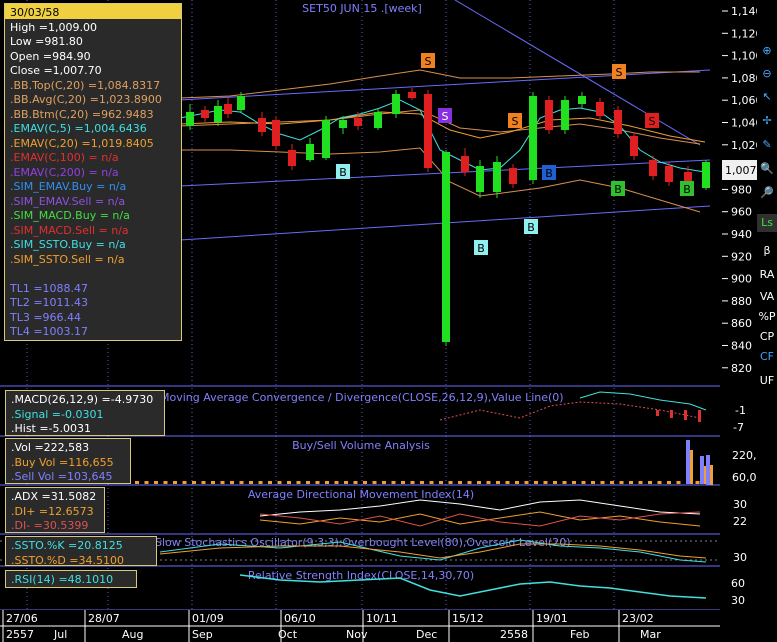  What do you see at coordinates (741, 189) in the screenshot?
I see `price-tick-label: 980` at bounding box center [741, 189].